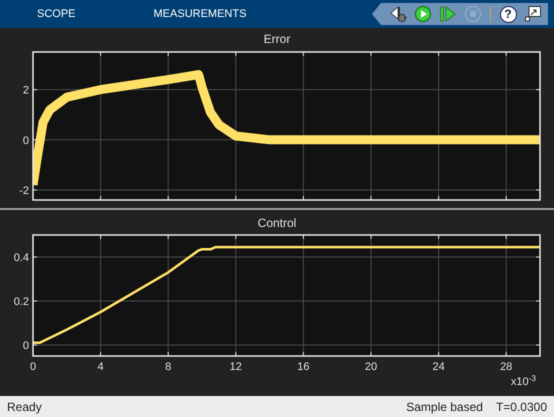 The image size is (554, 417). Describe the element at coordinates (423, 14) in the screenshot. I see `run-icon` at that location.